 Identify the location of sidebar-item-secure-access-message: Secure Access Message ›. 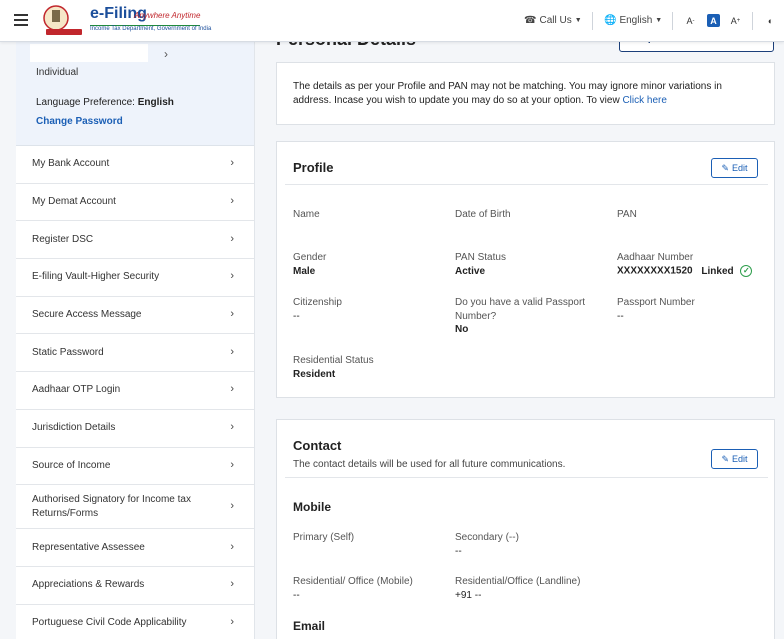
(135, 316).